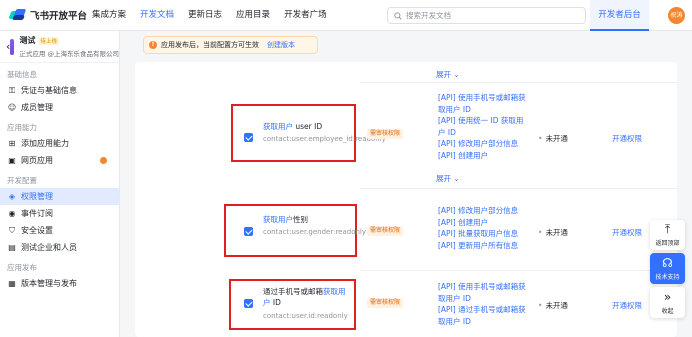  What do you see at coordinates (37, 213) in the screenshot?
I see `sidebar-item-label: 事件订阅` at bounding box center [37, 213].